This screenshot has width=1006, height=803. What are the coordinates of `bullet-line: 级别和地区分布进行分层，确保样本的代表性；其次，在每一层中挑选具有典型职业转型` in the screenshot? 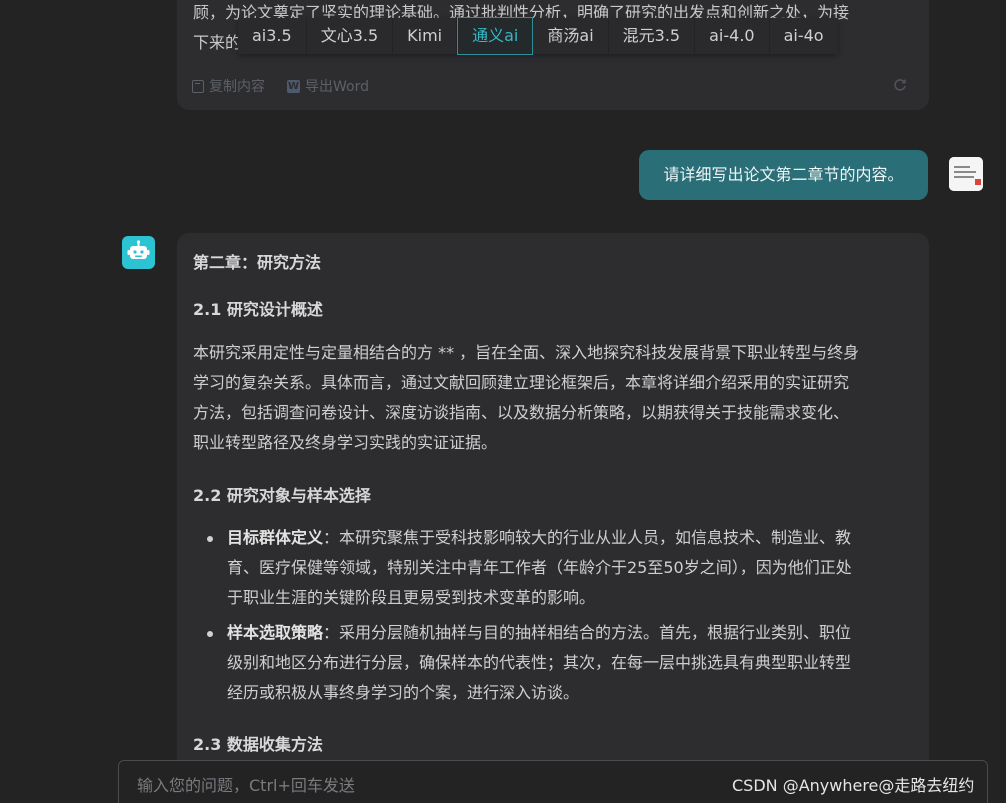 It's located at (539, 662).